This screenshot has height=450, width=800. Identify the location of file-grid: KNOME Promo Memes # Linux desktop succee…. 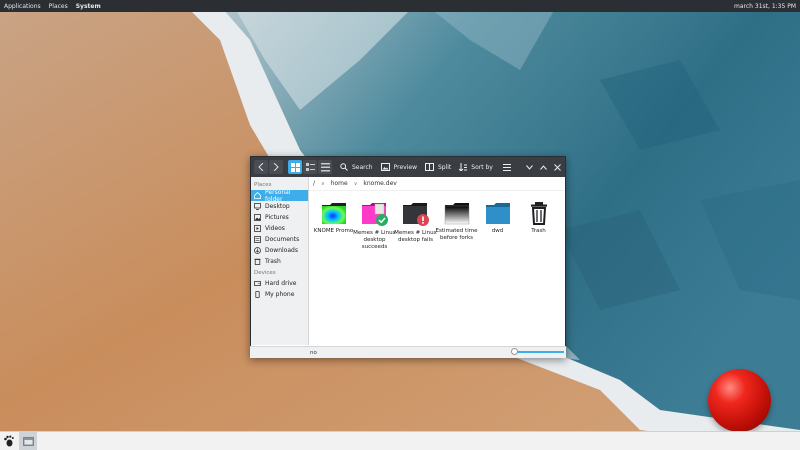
(437, 221).